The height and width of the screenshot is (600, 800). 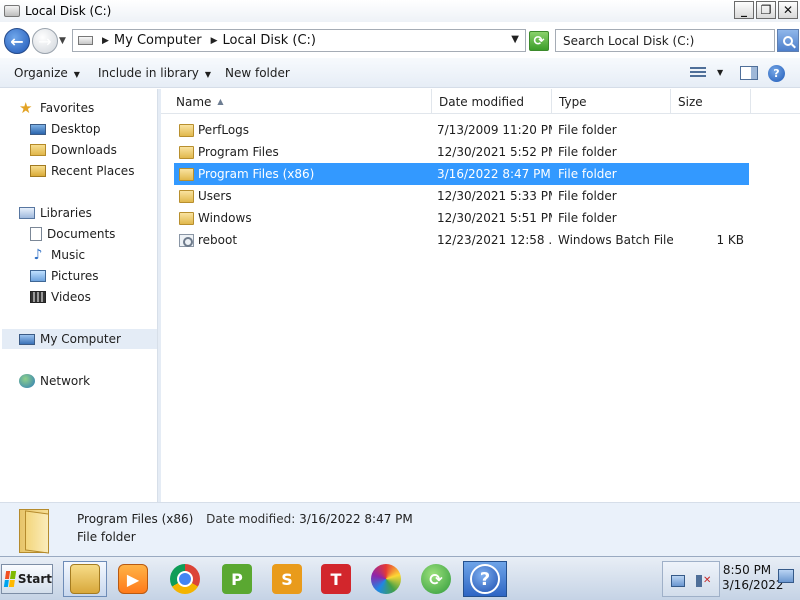 What do you see at coordinates (154, 73) in the screenshot?
I see `include-in-library-button: Include in library ▼` at bounding box center [154, 73].